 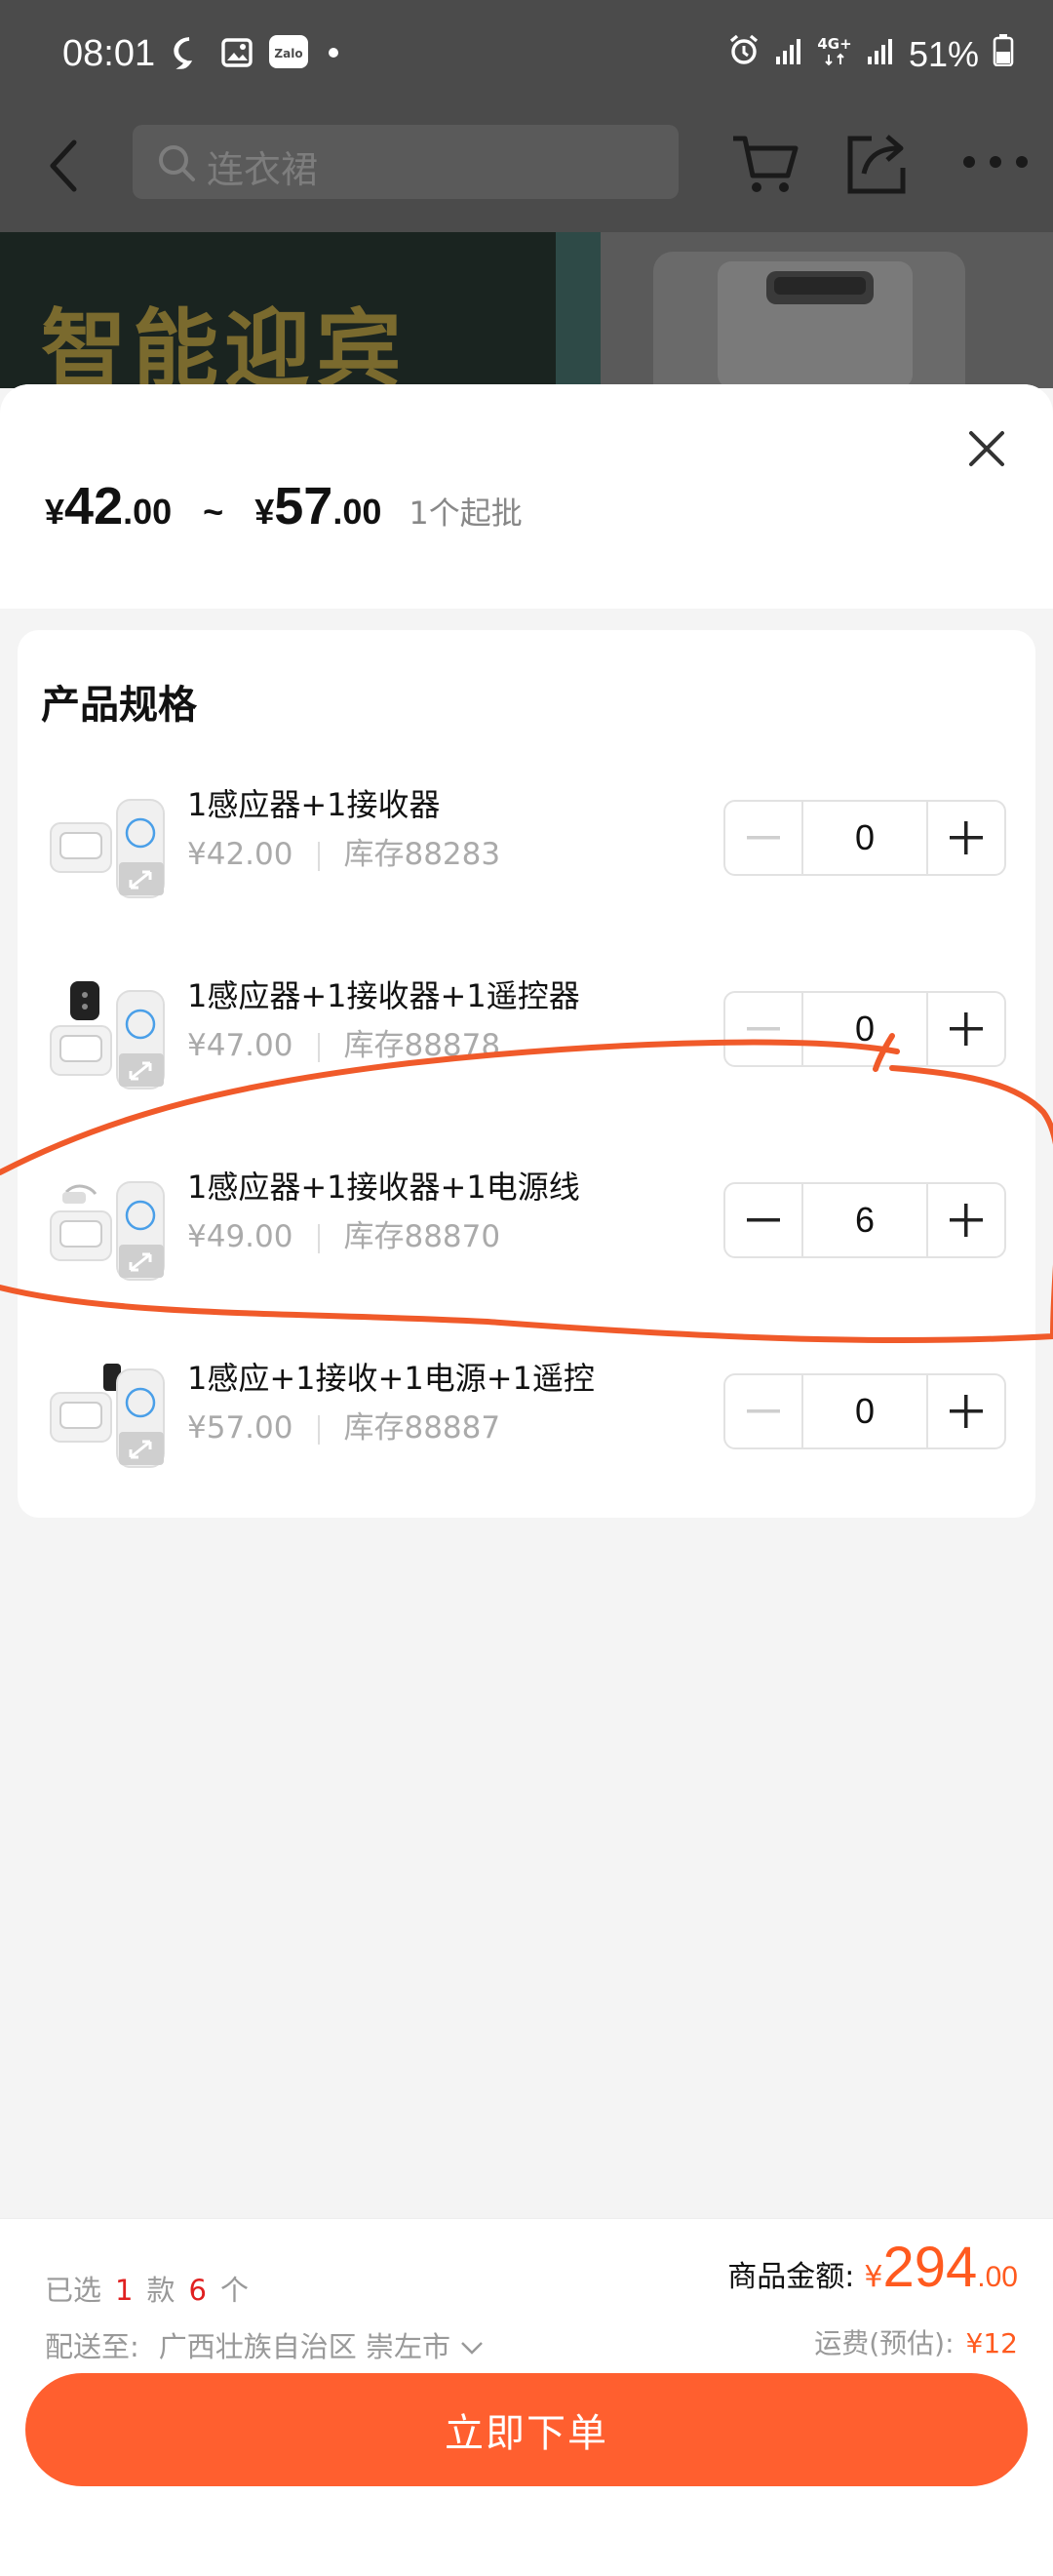 I want to click on alarm-icon, so click(x=743, y=54).